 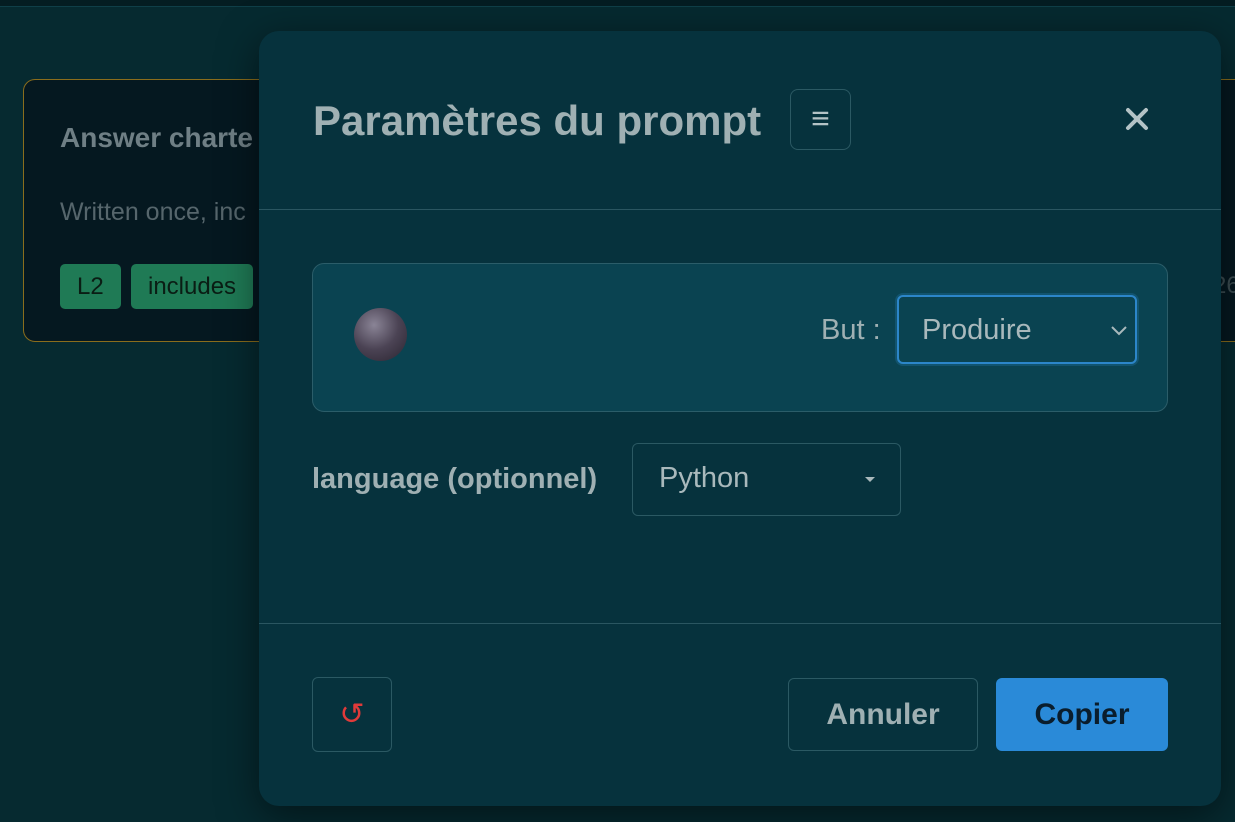 What do you see at coordinates (883, 714) in the screenshot?
I see `cancel-button: Annuler` at bounding box center [883, 714].